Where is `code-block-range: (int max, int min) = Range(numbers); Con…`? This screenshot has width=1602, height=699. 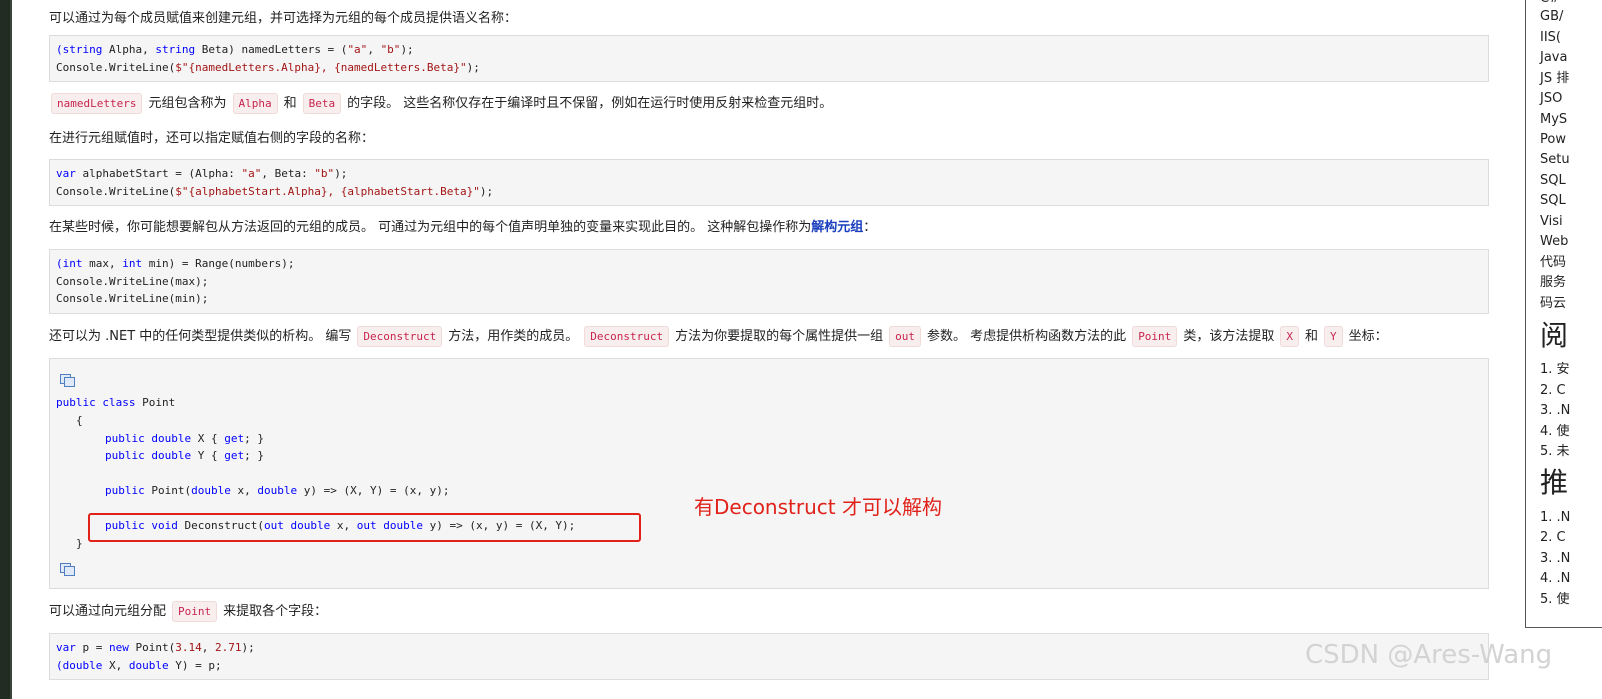
code-block-range: (int max, int min) = Range(numbers); Con… is located at coordinates (769, 281).